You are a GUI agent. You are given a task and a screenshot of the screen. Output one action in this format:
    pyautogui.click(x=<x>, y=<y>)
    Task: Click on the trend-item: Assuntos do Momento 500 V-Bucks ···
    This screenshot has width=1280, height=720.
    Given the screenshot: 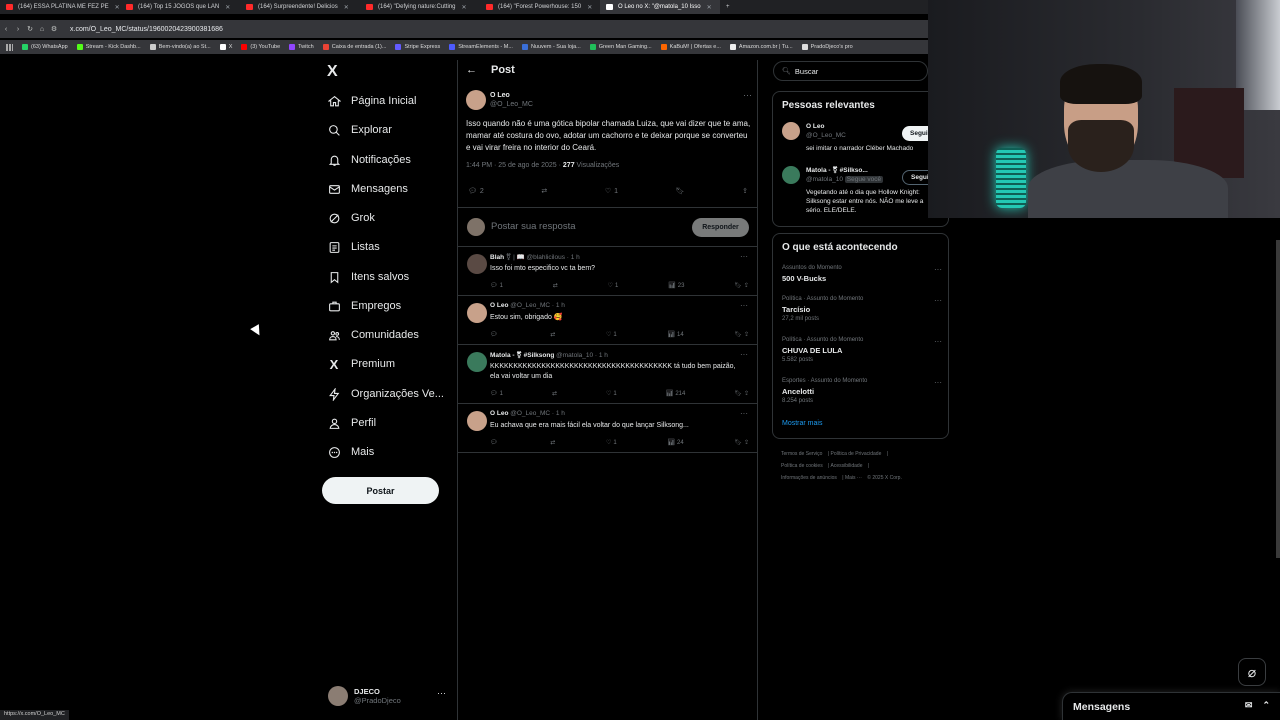 What is the action you would take?
    pyautogui.click(x=862, y=274)
    